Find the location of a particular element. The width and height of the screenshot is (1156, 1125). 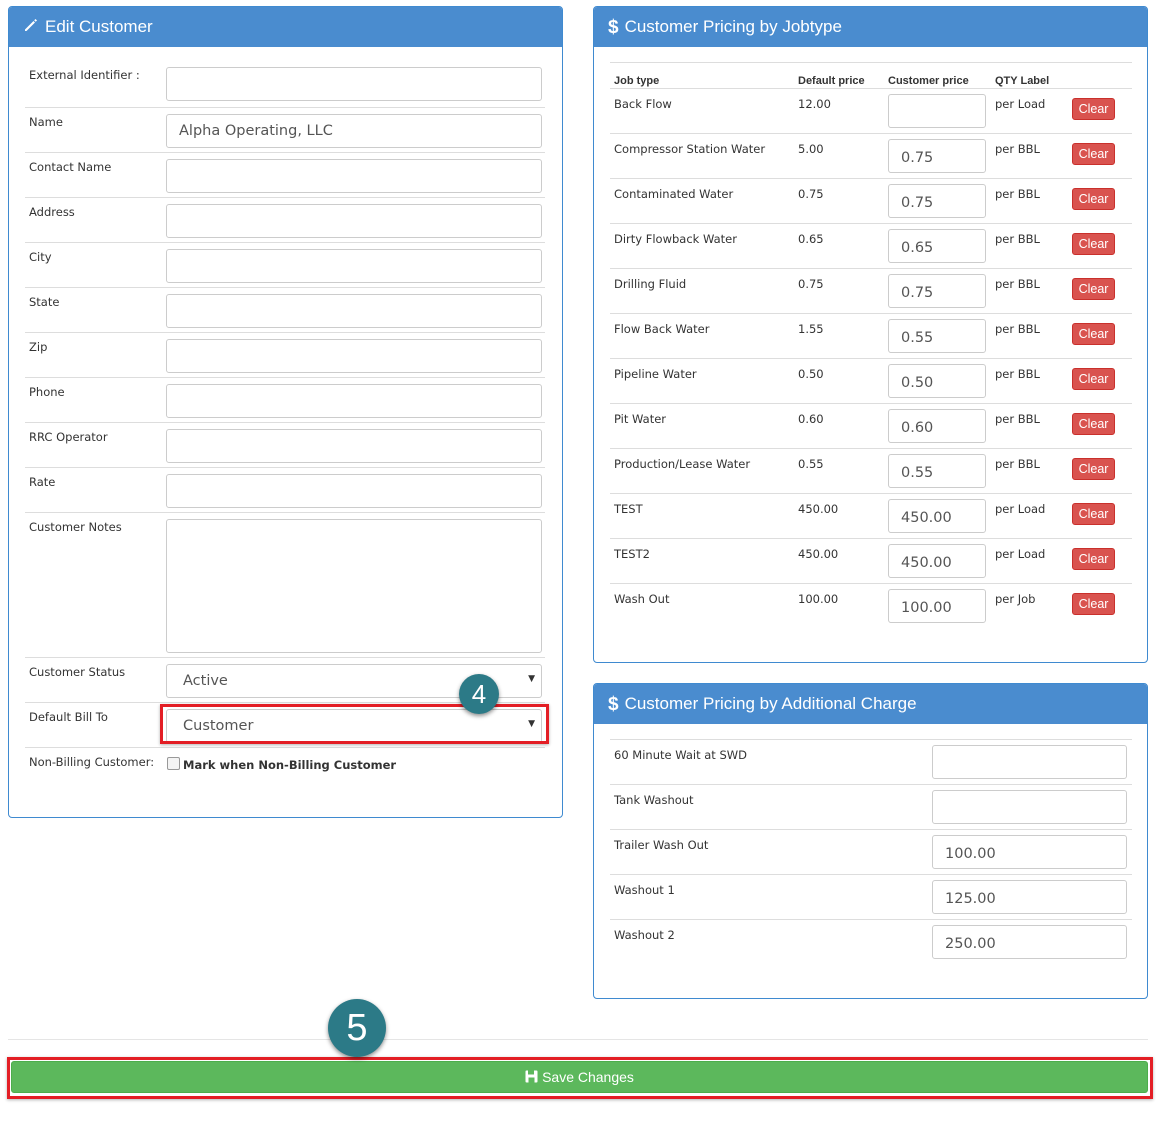

charge-name: 60 Minute Wait at SWD is located at coordinates (681, 755).